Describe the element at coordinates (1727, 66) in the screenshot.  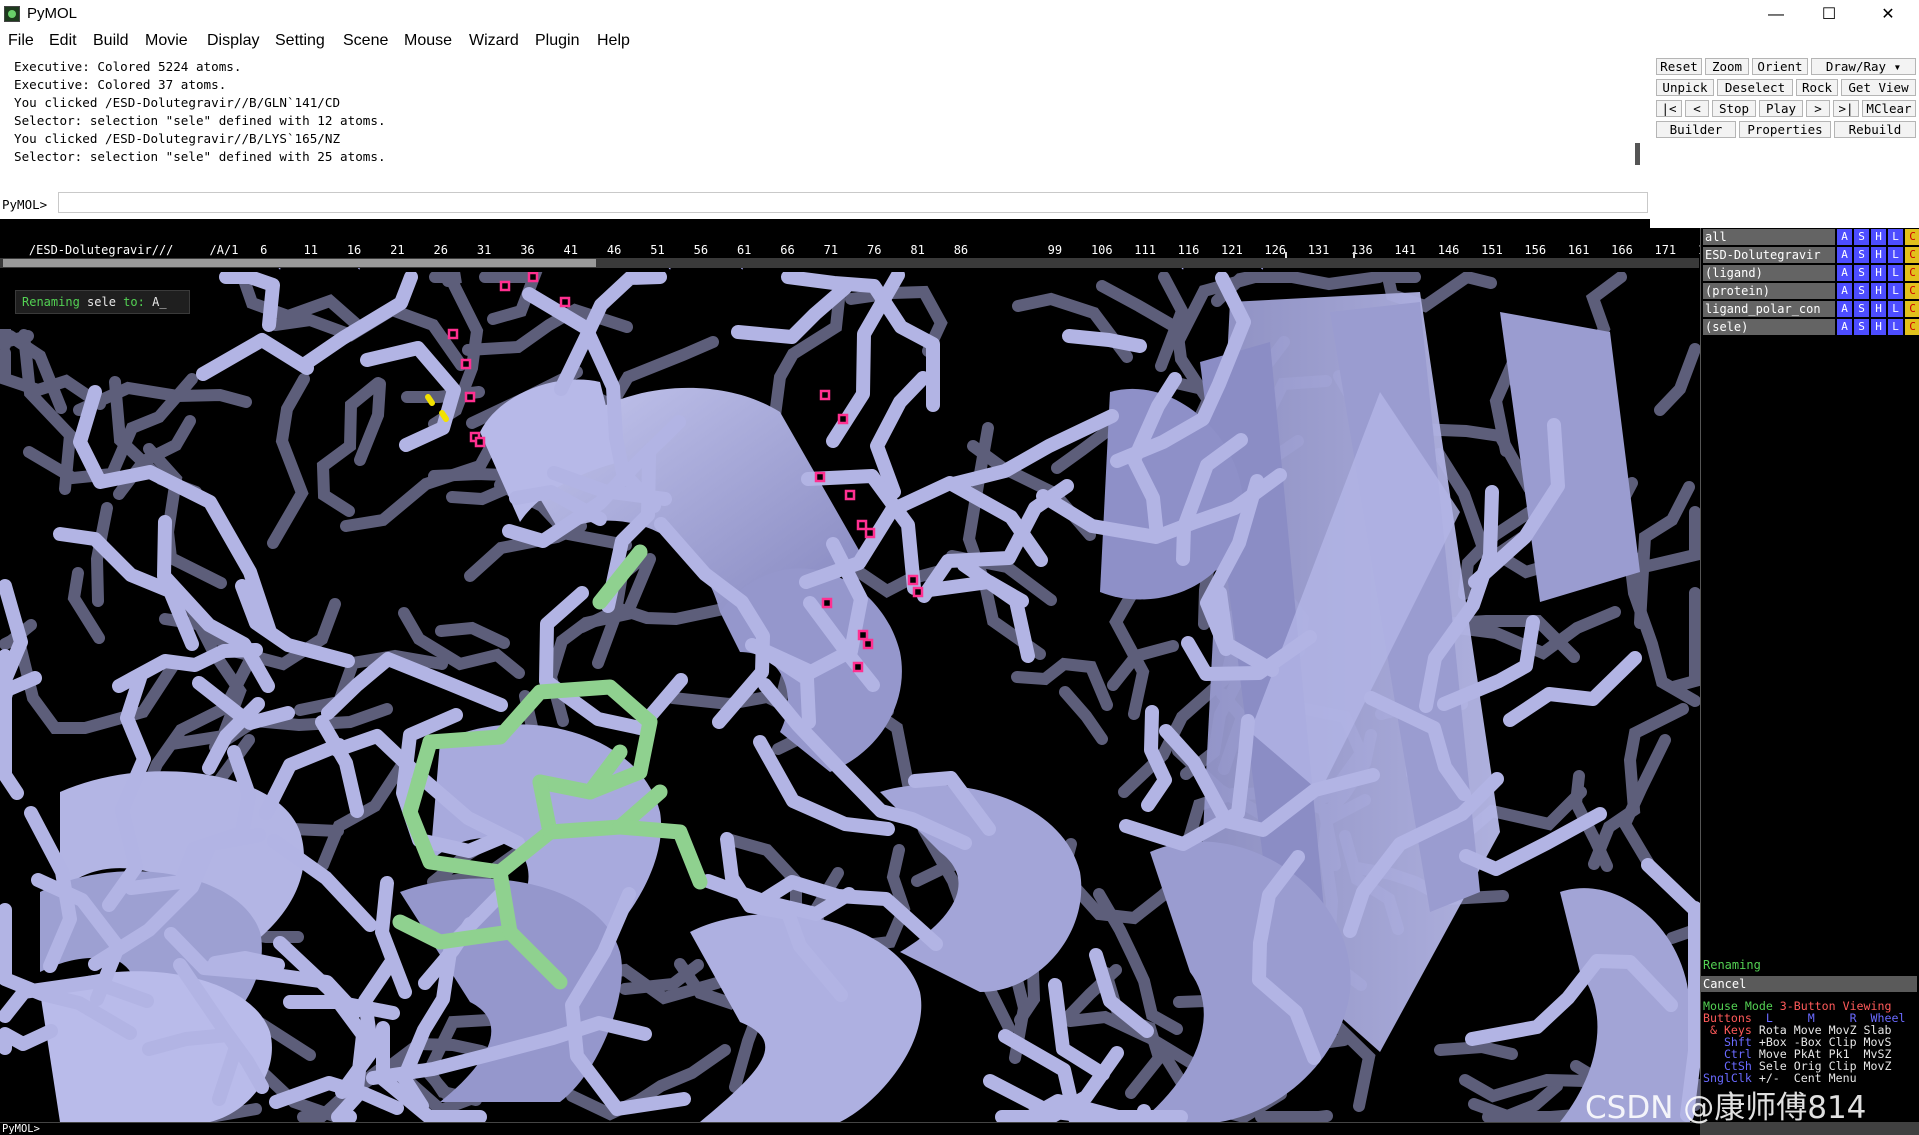
I see `zoom-button: Zoom` at that location.